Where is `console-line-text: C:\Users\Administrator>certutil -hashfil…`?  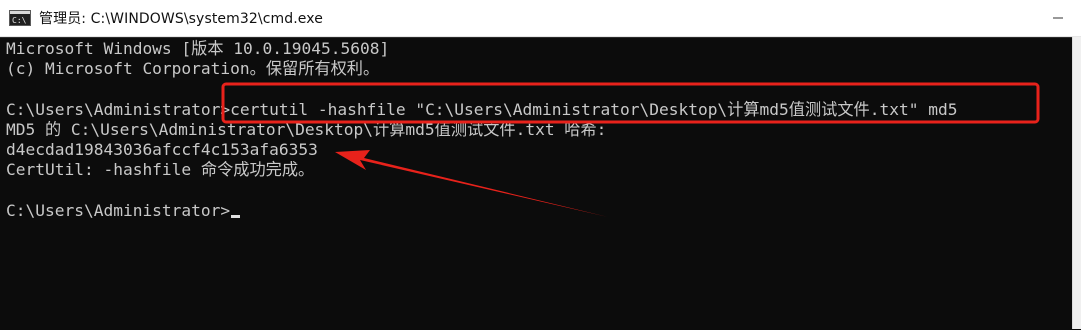
console-line-text: C:\Users\Administrator>certutil -hashfil… is located at coordinates (482, 109).